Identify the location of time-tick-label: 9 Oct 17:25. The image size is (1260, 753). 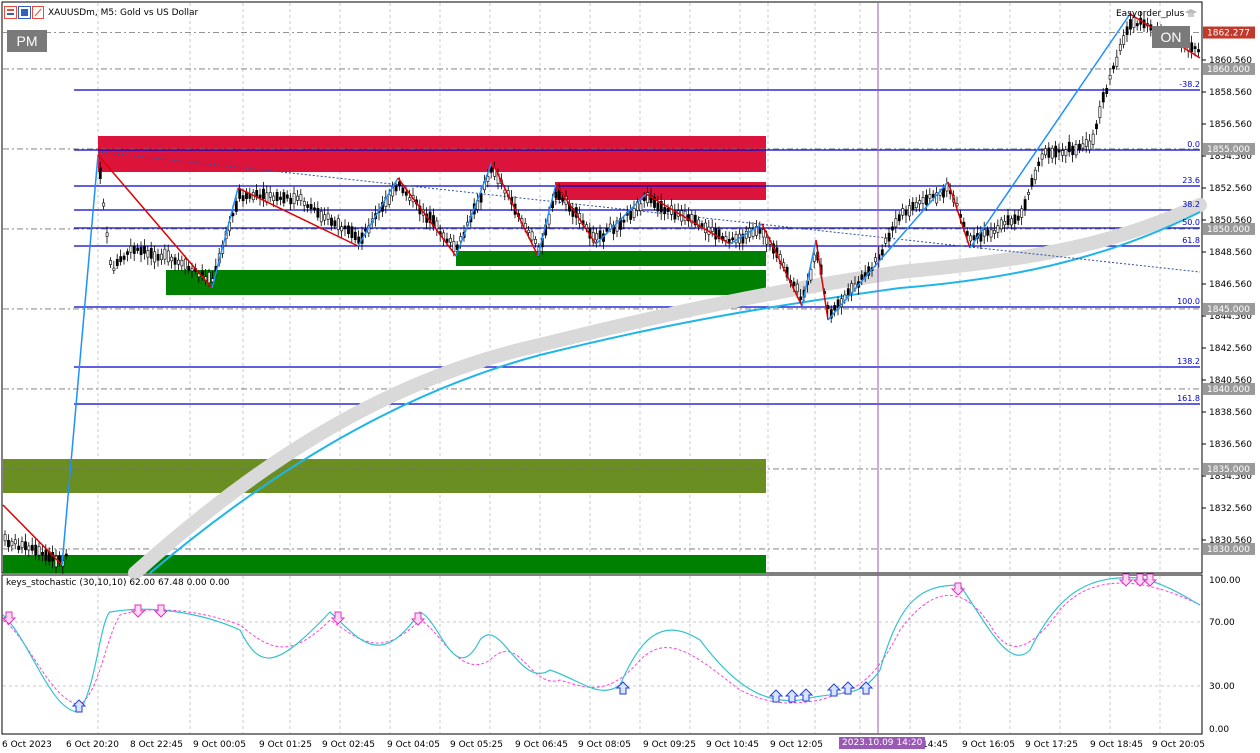
(1051, 745).